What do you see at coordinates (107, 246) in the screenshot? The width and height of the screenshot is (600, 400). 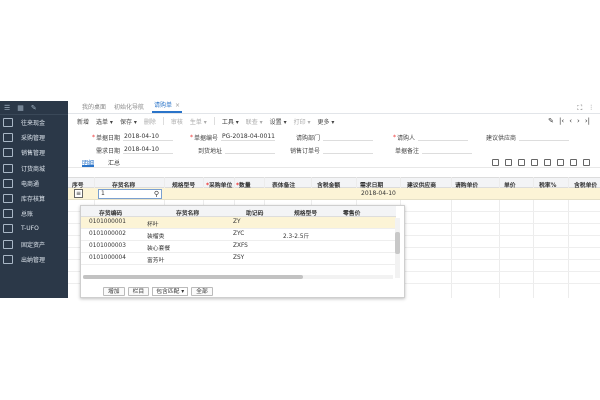 I see `item-code: 0101000003` at bounding box center [107, 246].